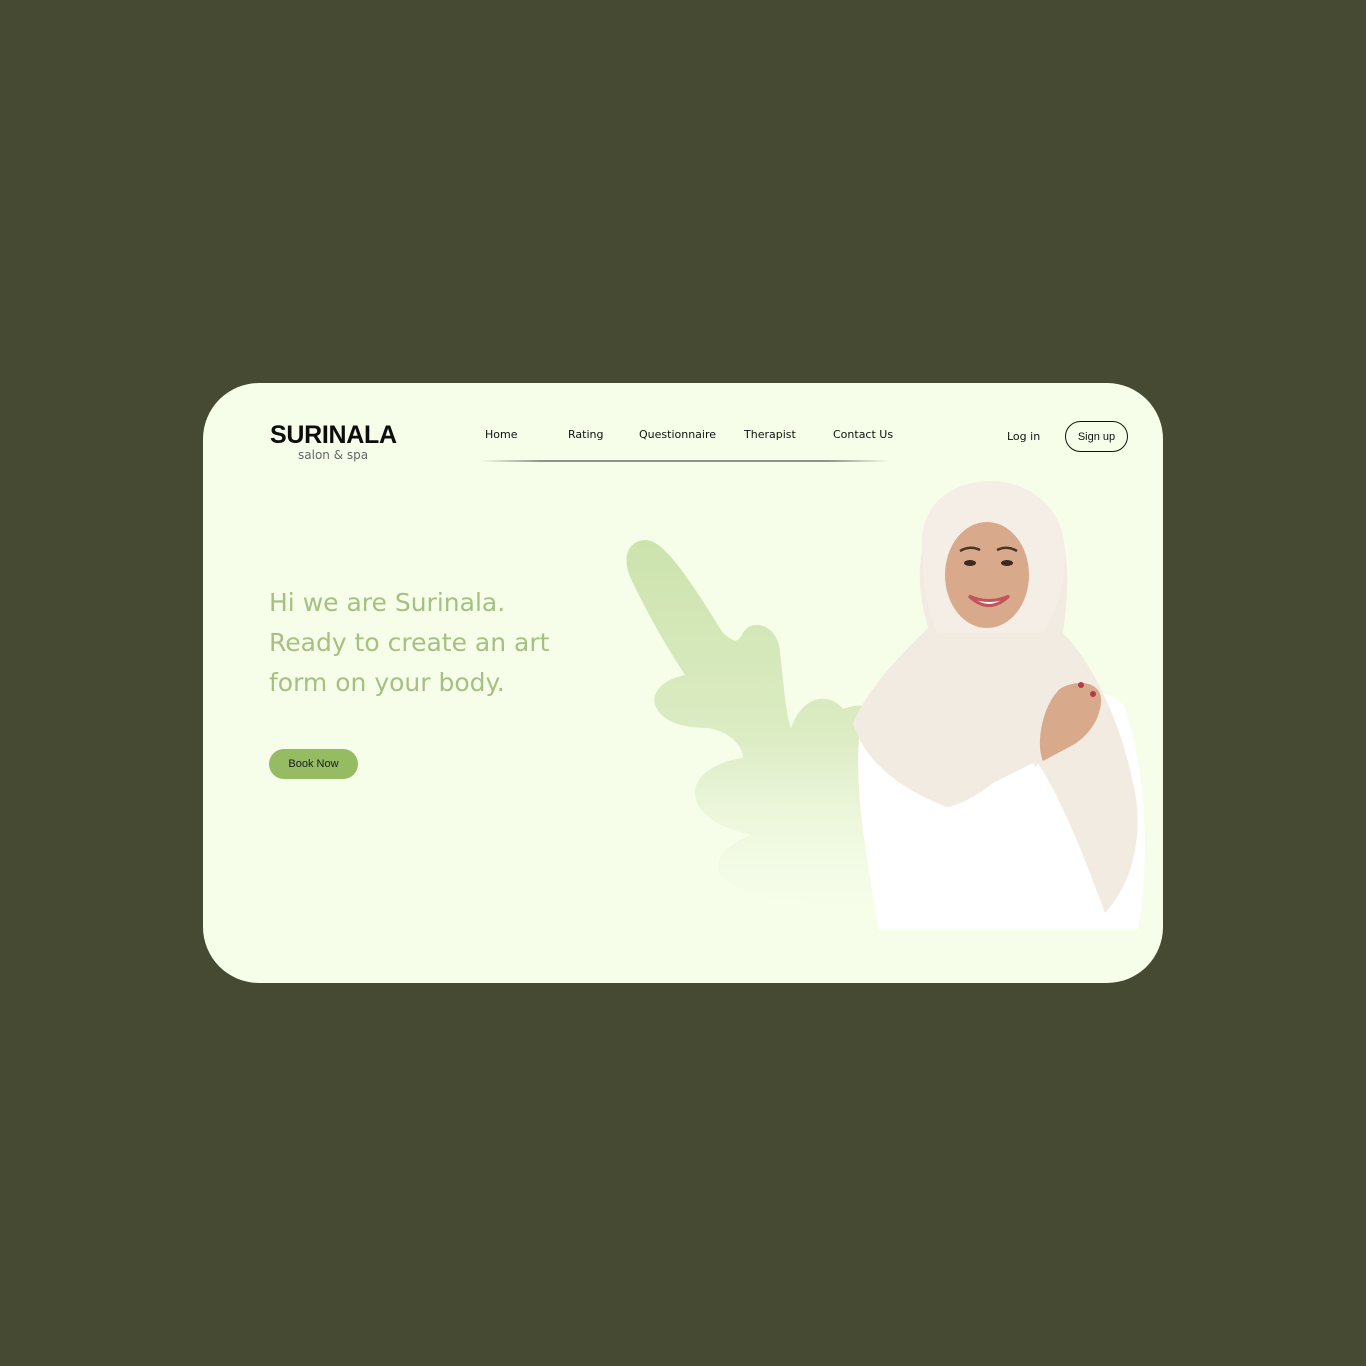 The image size is (1366, 1366). Describe the element at coordinates (409, 642) in the screenshot. I see `hero-line-2: Ready to create an art` at that location.